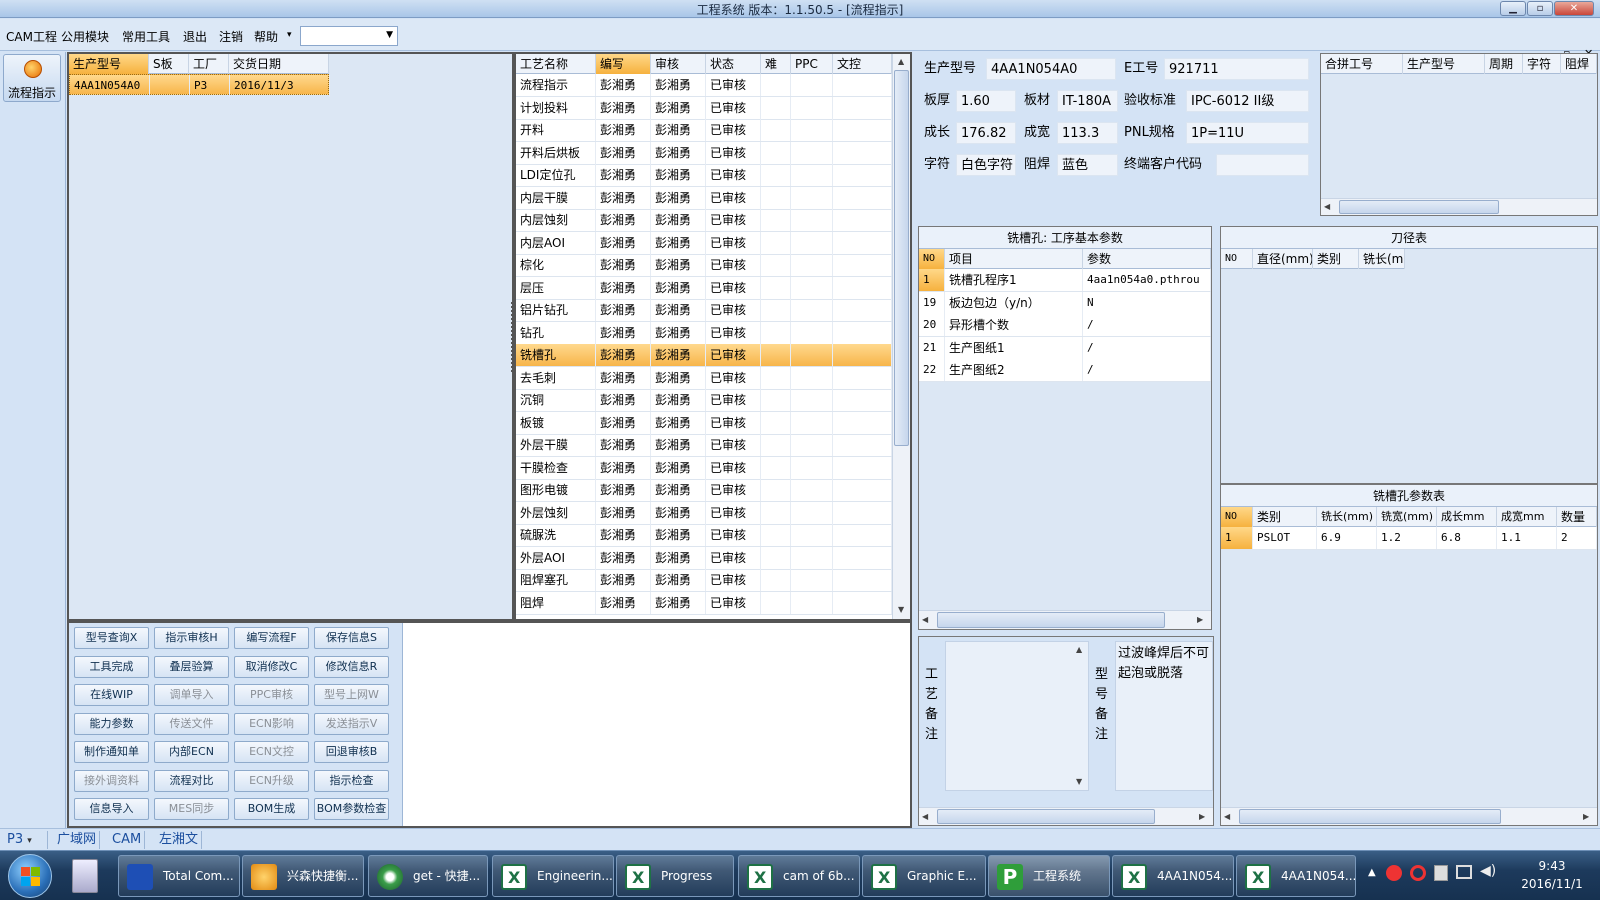 This screenshot has height=900, width=1600. I want to click on table-row: 4AA1N054A0 P3 2016/11/3, so click(199, 85).